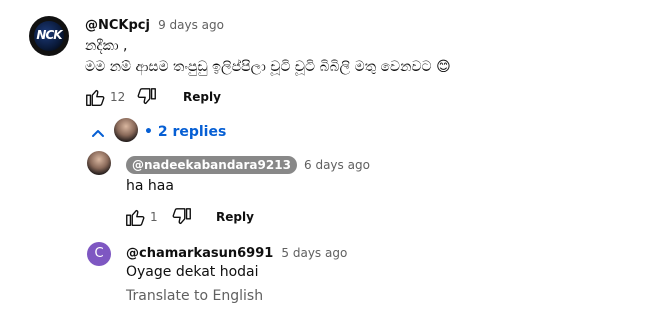 The width and height of the screenshot is (662, 318). I want to click on replier-avatar-thumb, so click(126, 130).